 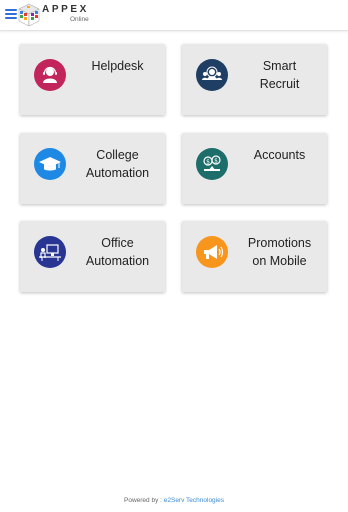 I want to click on office-desk-icon, so click(x=50, y=252).